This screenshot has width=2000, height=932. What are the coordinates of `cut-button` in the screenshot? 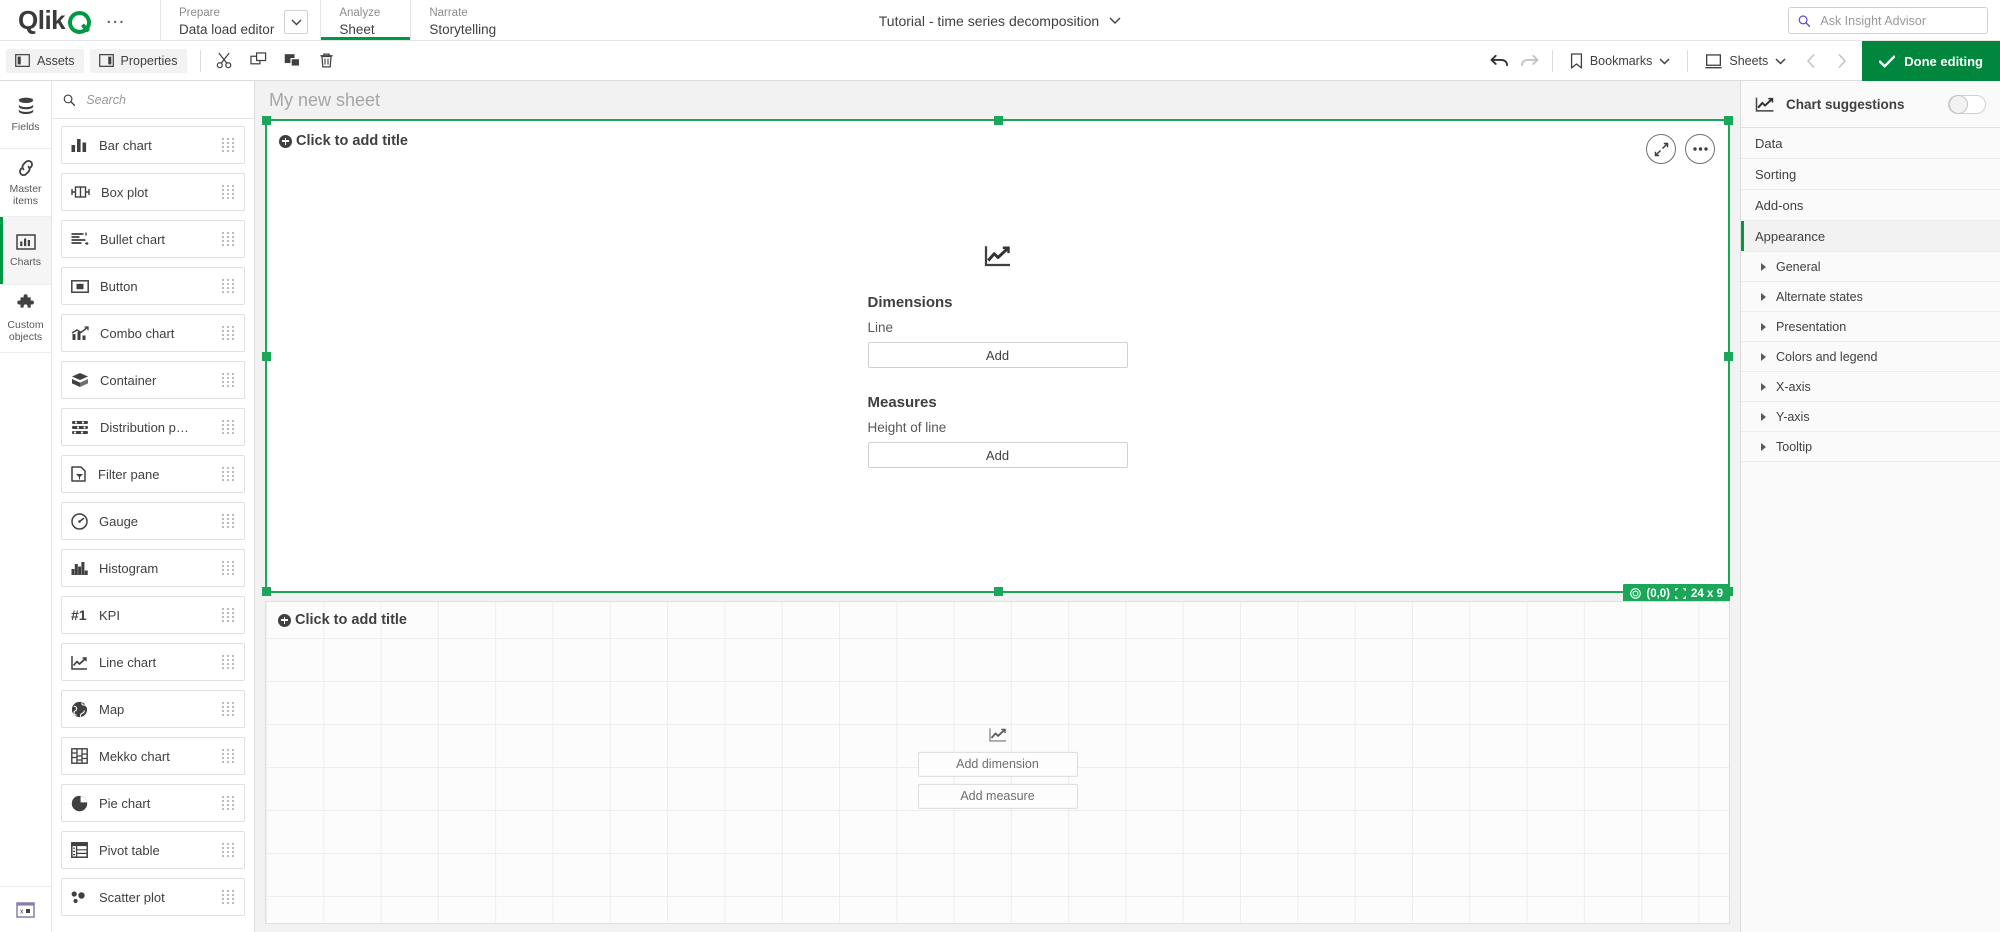 It's located at (225, 61).